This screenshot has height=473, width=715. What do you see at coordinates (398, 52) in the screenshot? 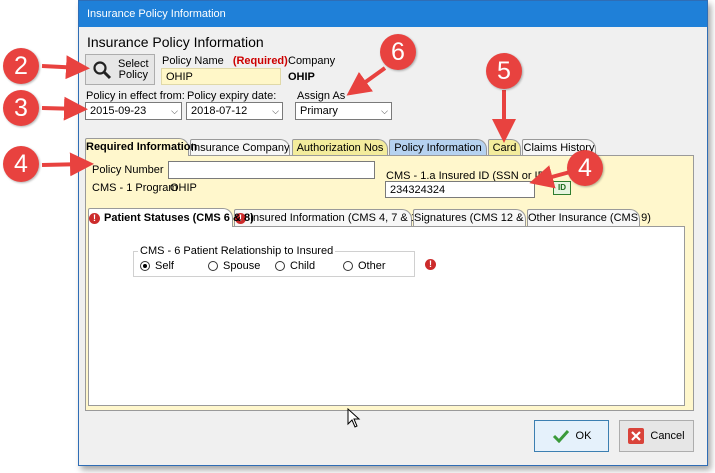
I see `callout-6: 6` at bounding box center [398, 52].